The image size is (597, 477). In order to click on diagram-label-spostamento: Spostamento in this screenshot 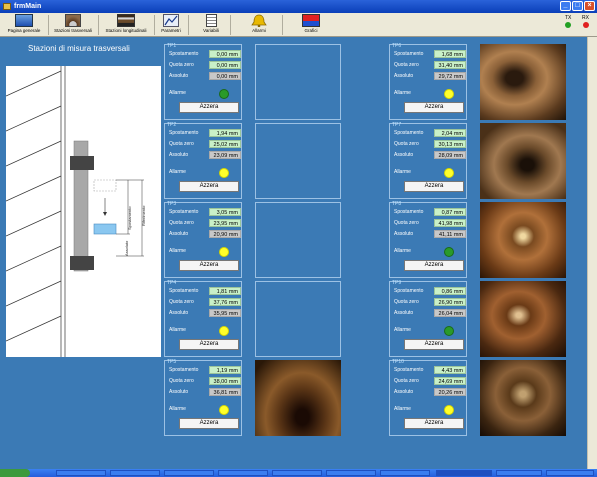, I will do `click(129, 218)`.